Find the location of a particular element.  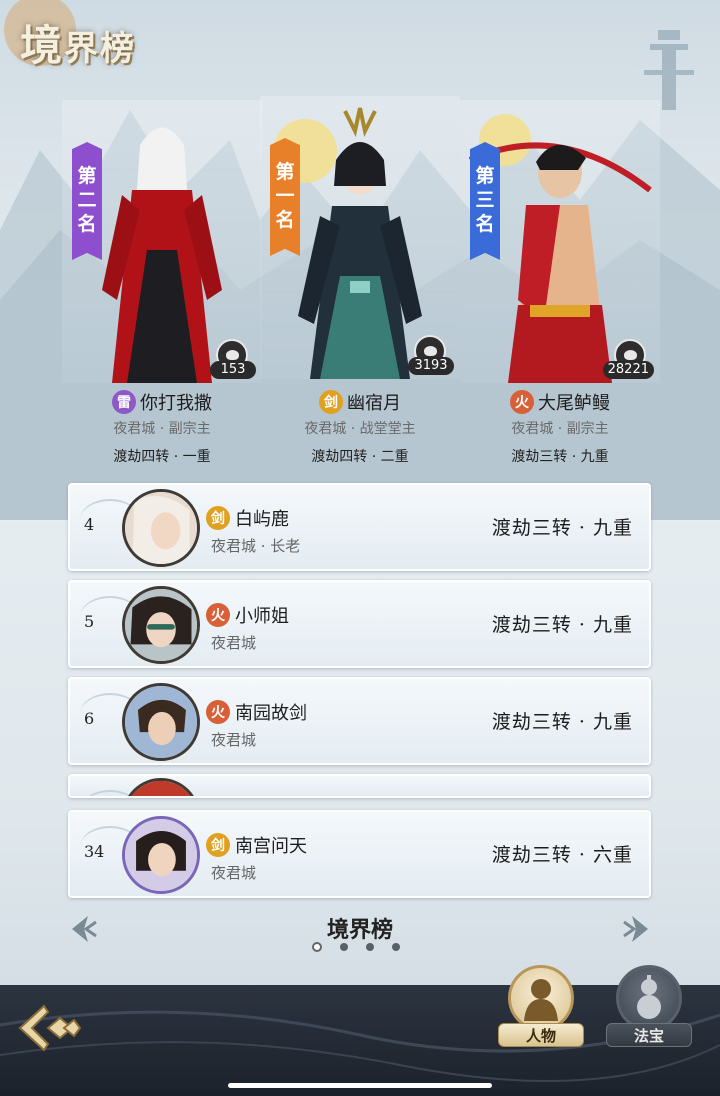

rank-number: 4 is located at coordinates (89, 524).